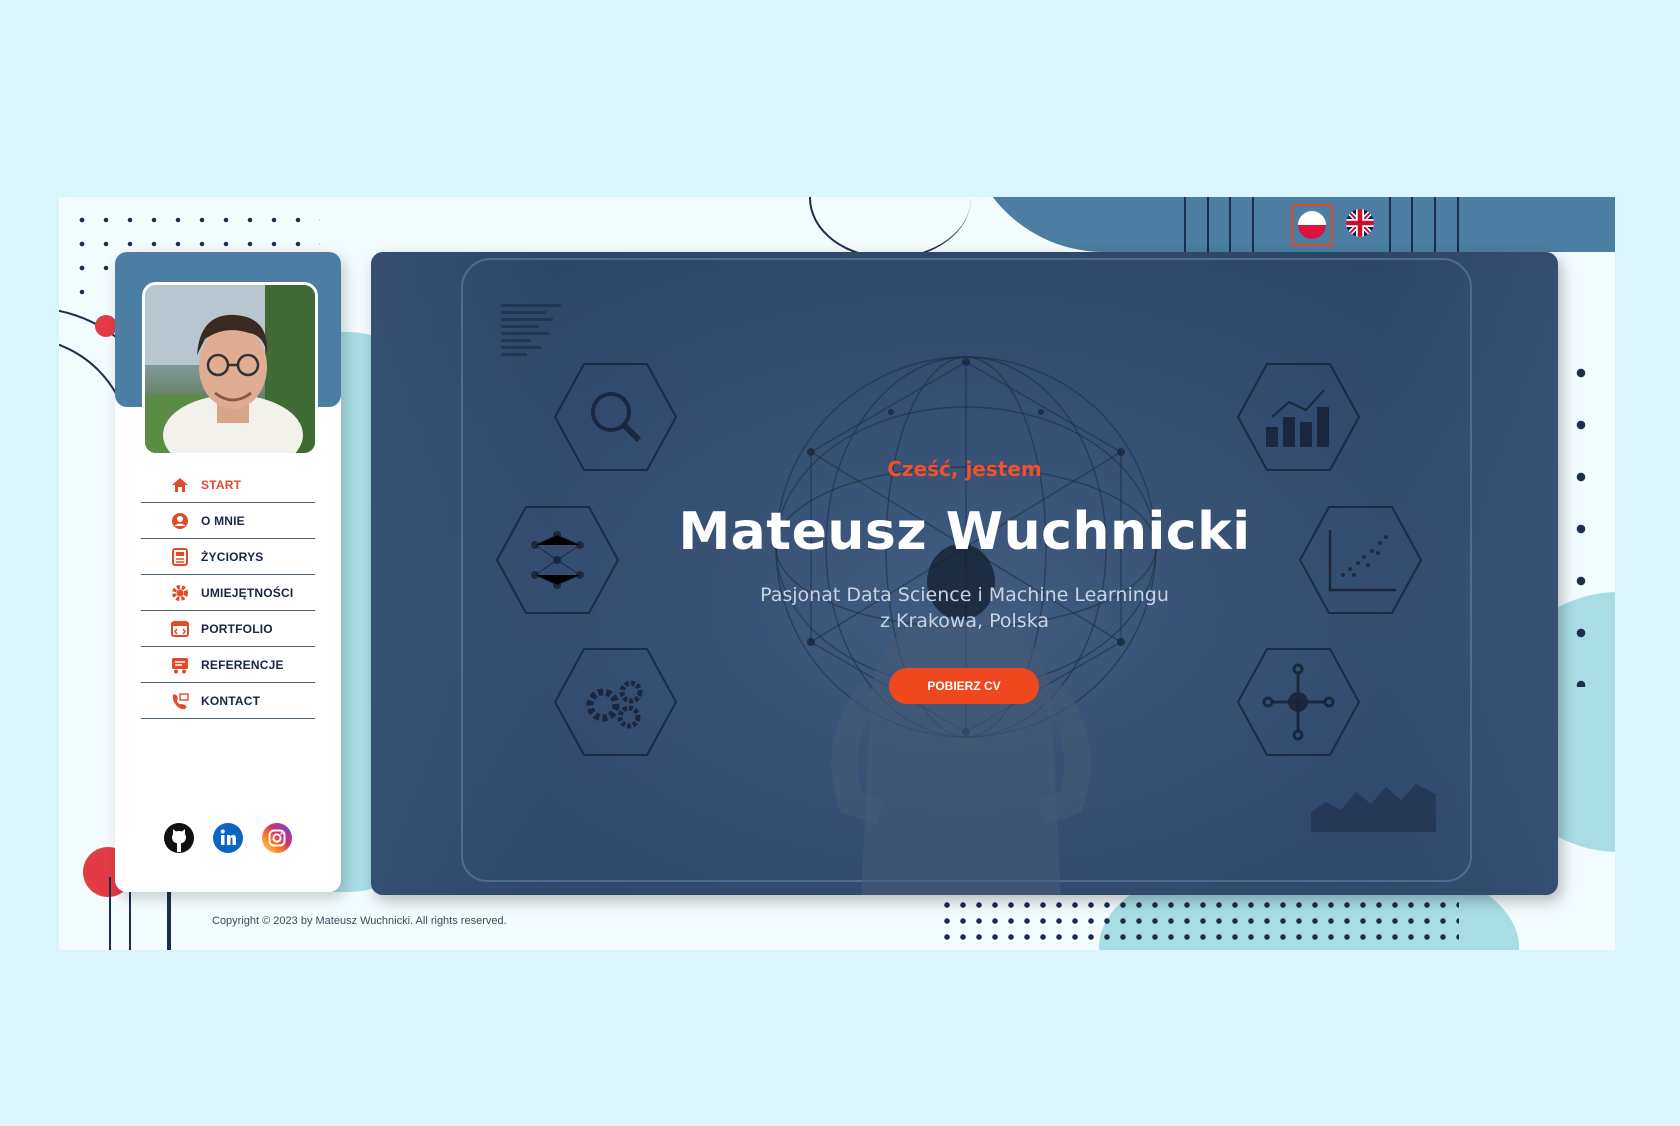 The image size is (1680, 1126). Describe the element at coordinates (1199, 923) in the screenshot. I see `decor-dot-field` at that location.